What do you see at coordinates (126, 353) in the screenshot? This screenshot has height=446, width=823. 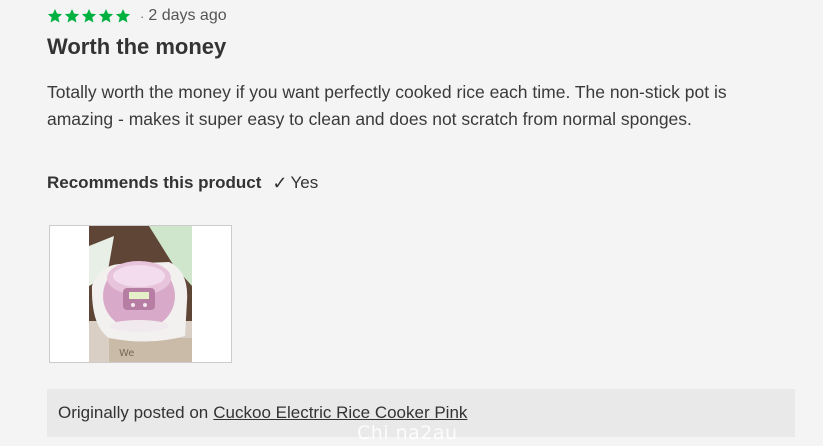 I see `svg-text: We` at bounding box center [126, 353].